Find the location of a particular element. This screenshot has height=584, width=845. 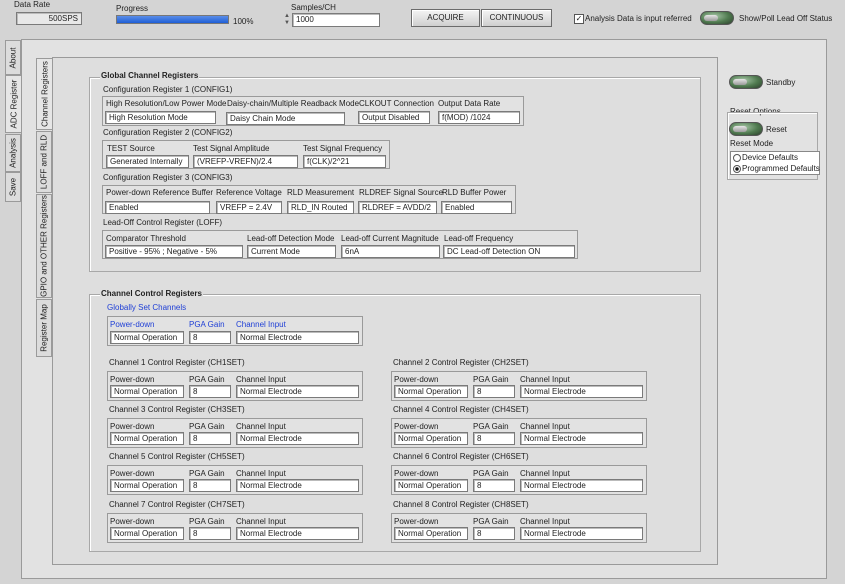

global-input-label: Channel Input is located at coordinates (261, 324).